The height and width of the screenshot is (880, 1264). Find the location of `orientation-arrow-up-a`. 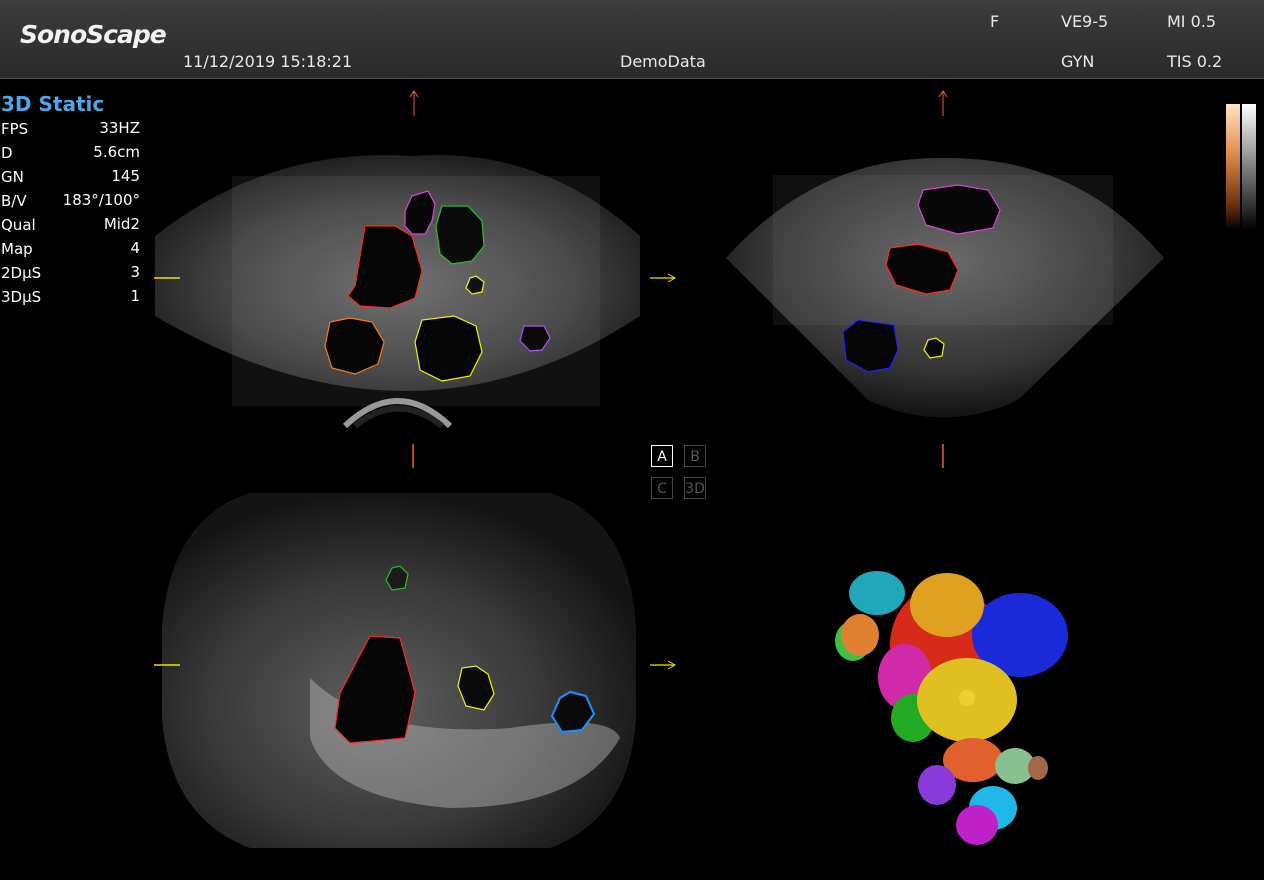

orientation-arrow-up-a is located at coordinates (414, 103).